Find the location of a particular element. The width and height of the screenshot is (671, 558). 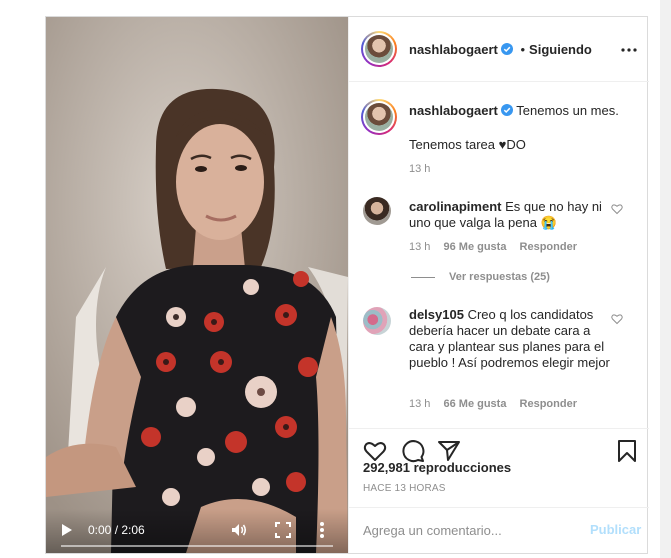

volume-icon is located at coordinates (239, 530).